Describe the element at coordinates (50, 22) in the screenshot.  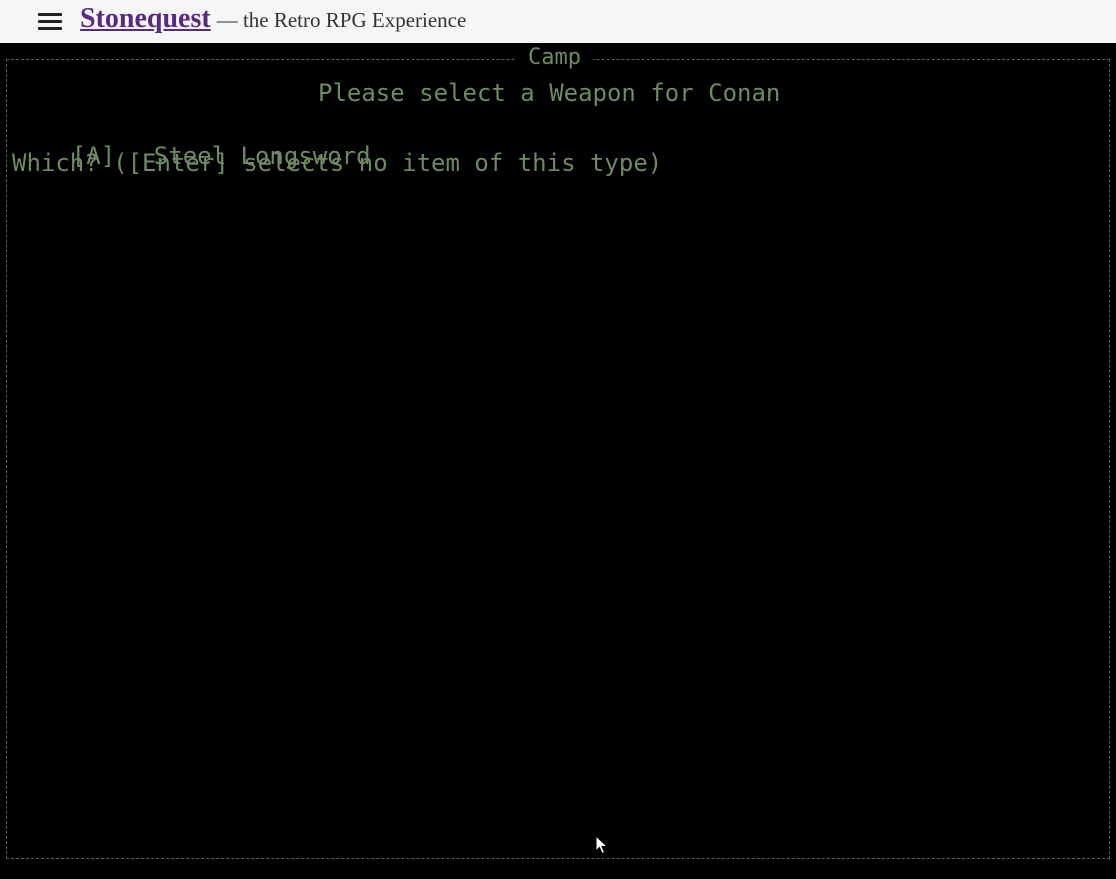
I see `hamburger-menu-icon` at that location.